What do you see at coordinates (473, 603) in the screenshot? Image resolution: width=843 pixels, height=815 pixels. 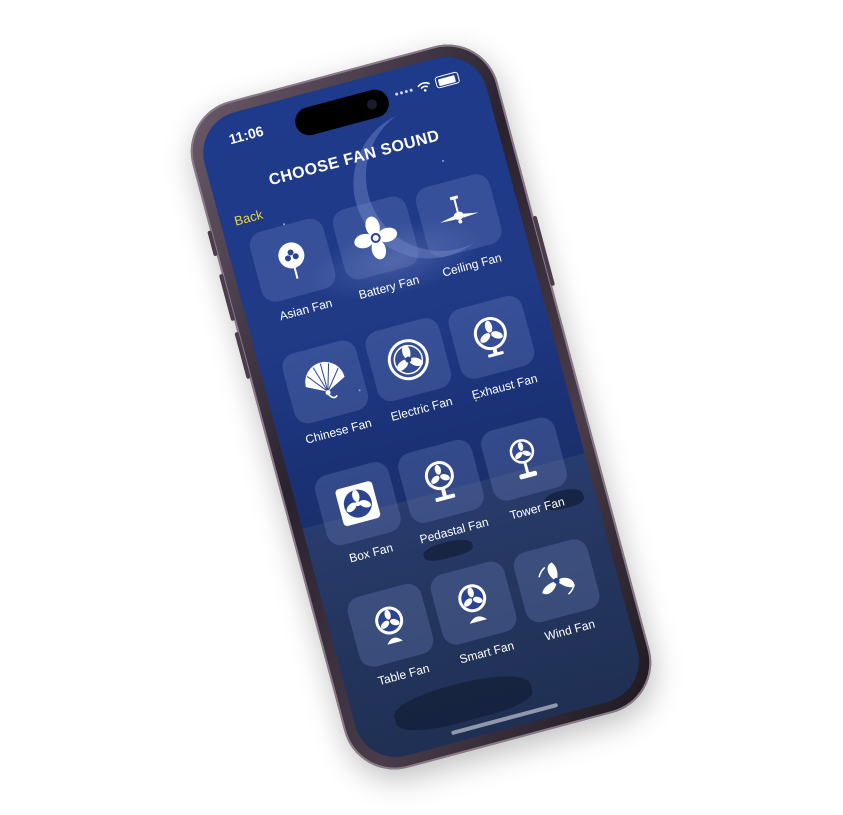 I see `smart-fan-icon` at bounding box center [473, 603].